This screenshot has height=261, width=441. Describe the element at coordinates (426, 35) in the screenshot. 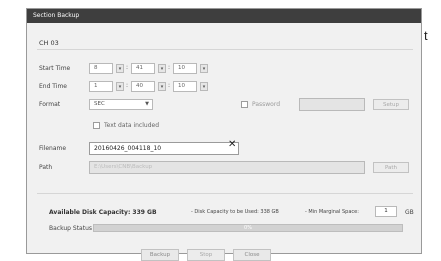

I see `background-text: t` at that location.